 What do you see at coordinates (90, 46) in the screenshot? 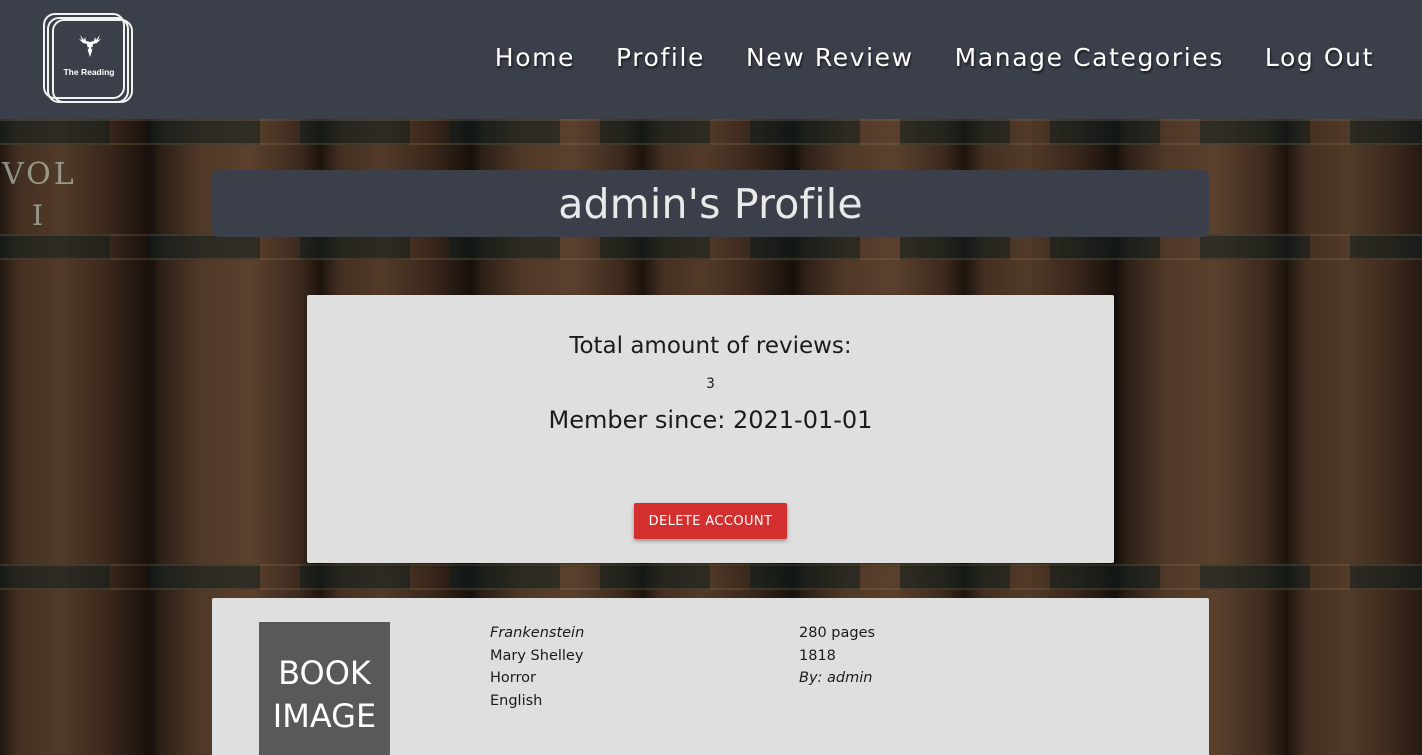
I see `deer-icon` at bounding box center [90, 46].